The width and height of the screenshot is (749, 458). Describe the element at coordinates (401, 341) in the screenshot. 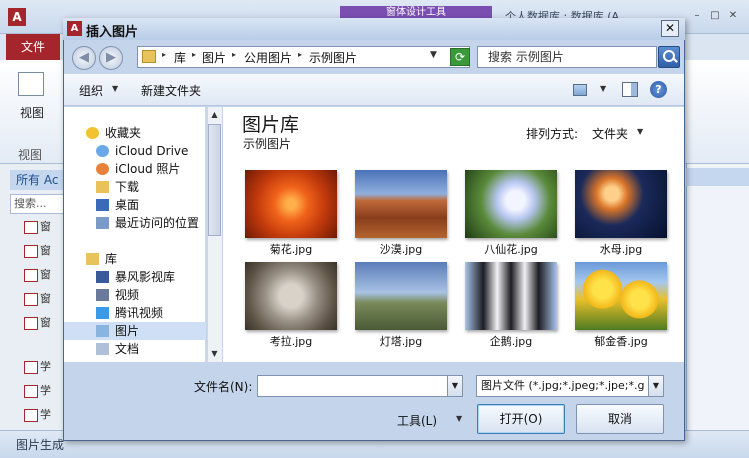

I see `file-name-label: 灯塔.jpg` at that location.